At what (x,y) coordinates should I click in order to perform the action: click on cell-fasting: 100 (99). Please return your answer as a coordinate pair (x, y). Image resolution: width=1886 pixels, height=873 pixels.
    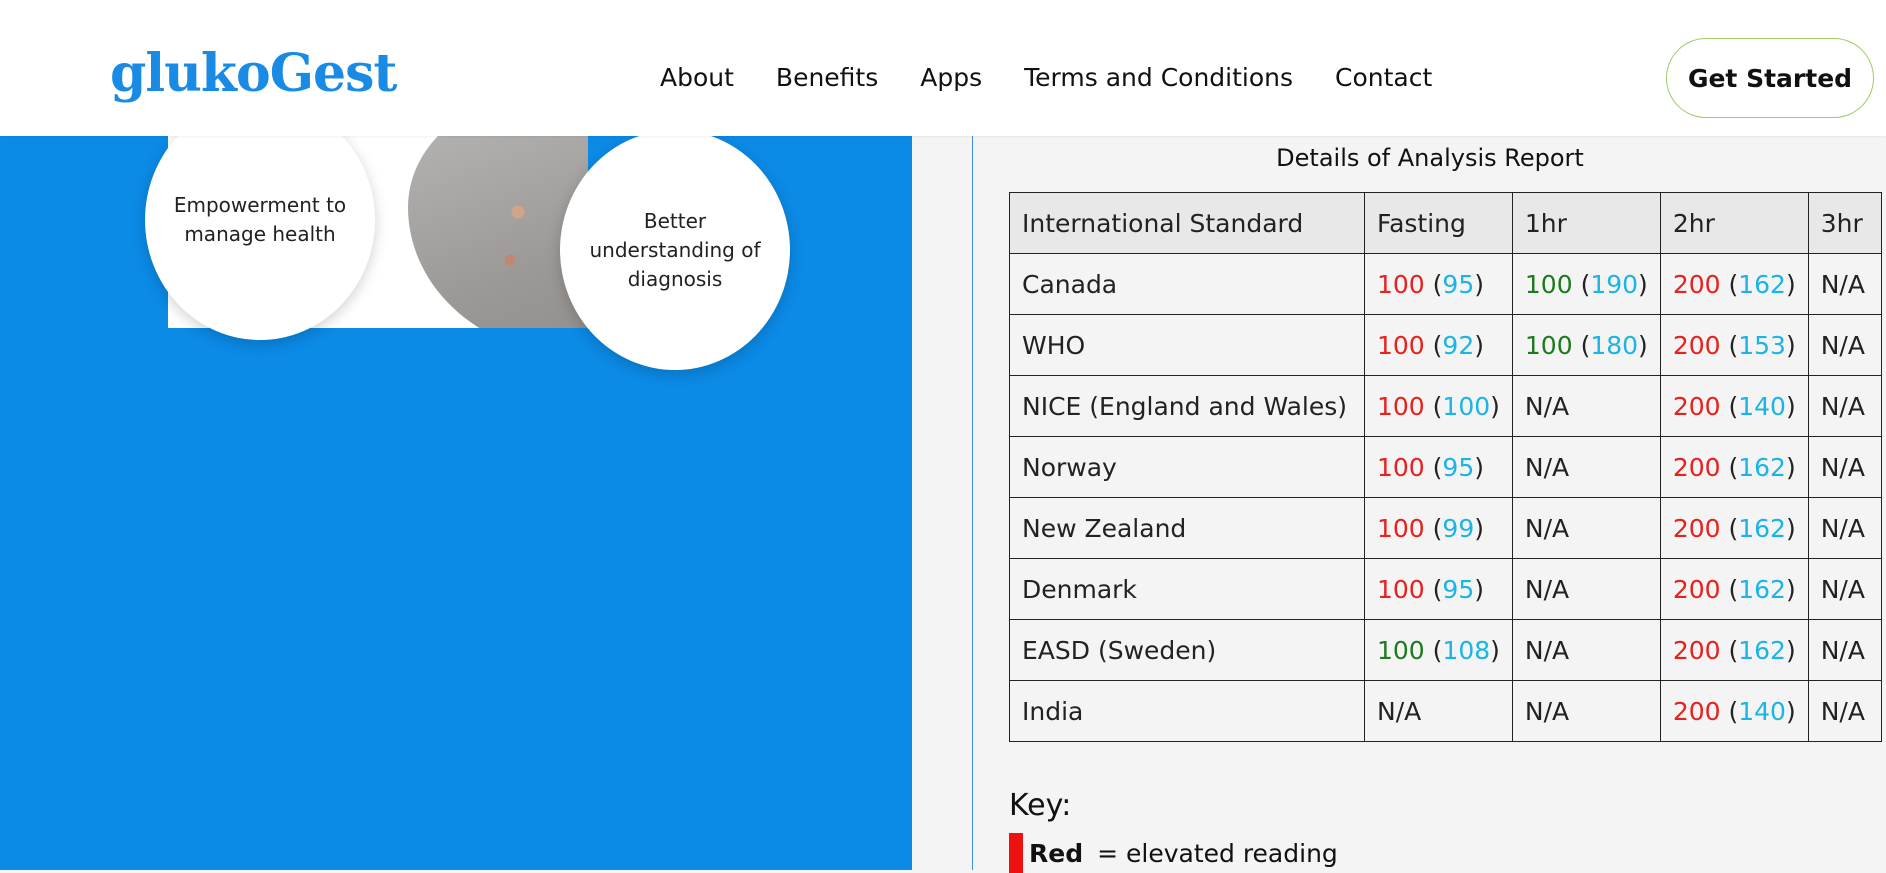
    Looking at the image, I should click on (1438, 528).